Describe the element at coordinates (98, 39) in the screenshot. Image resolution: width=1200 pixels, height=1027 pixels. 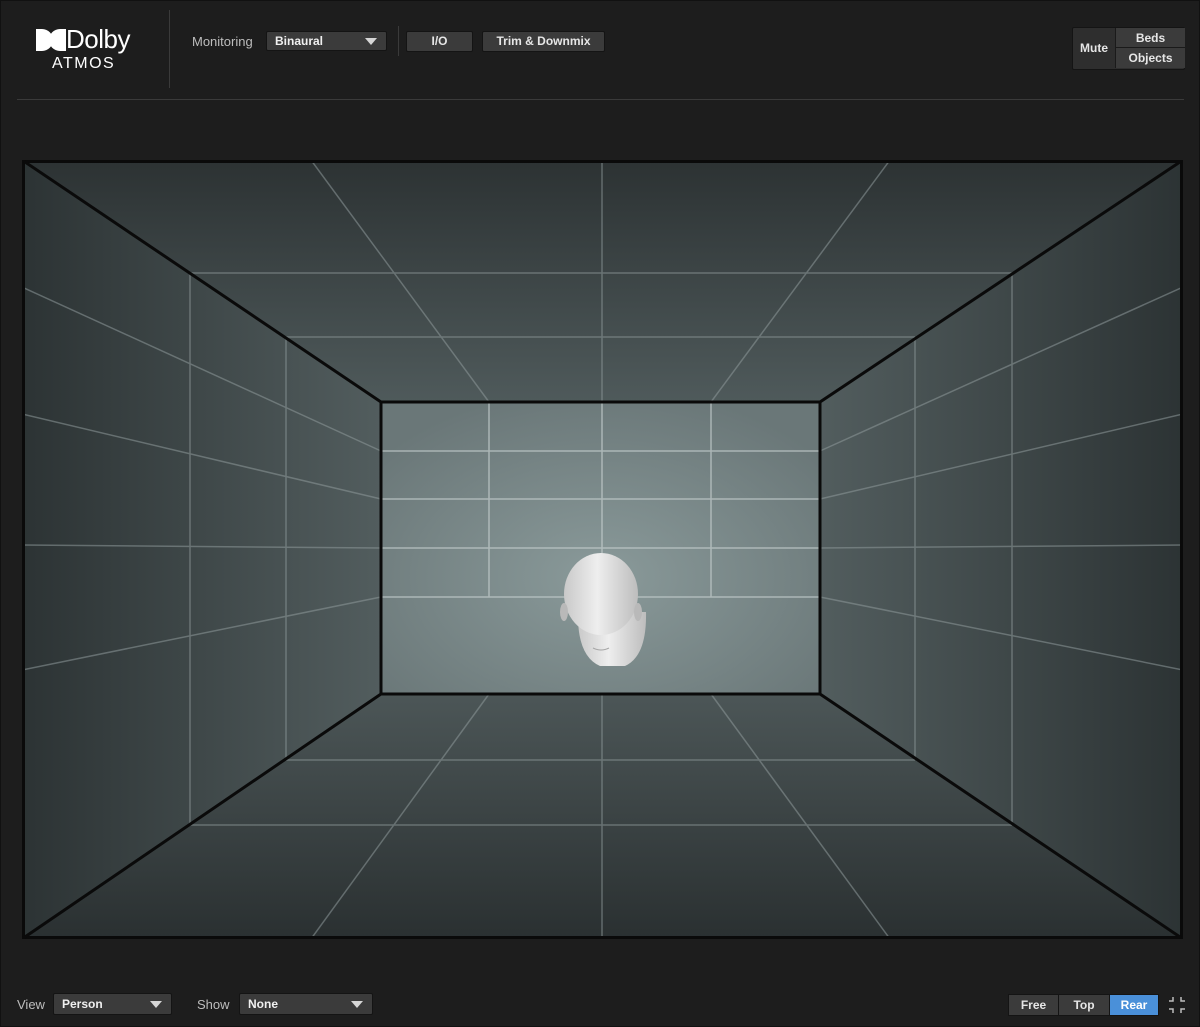
I see `brand-name: Dolby` at that location.